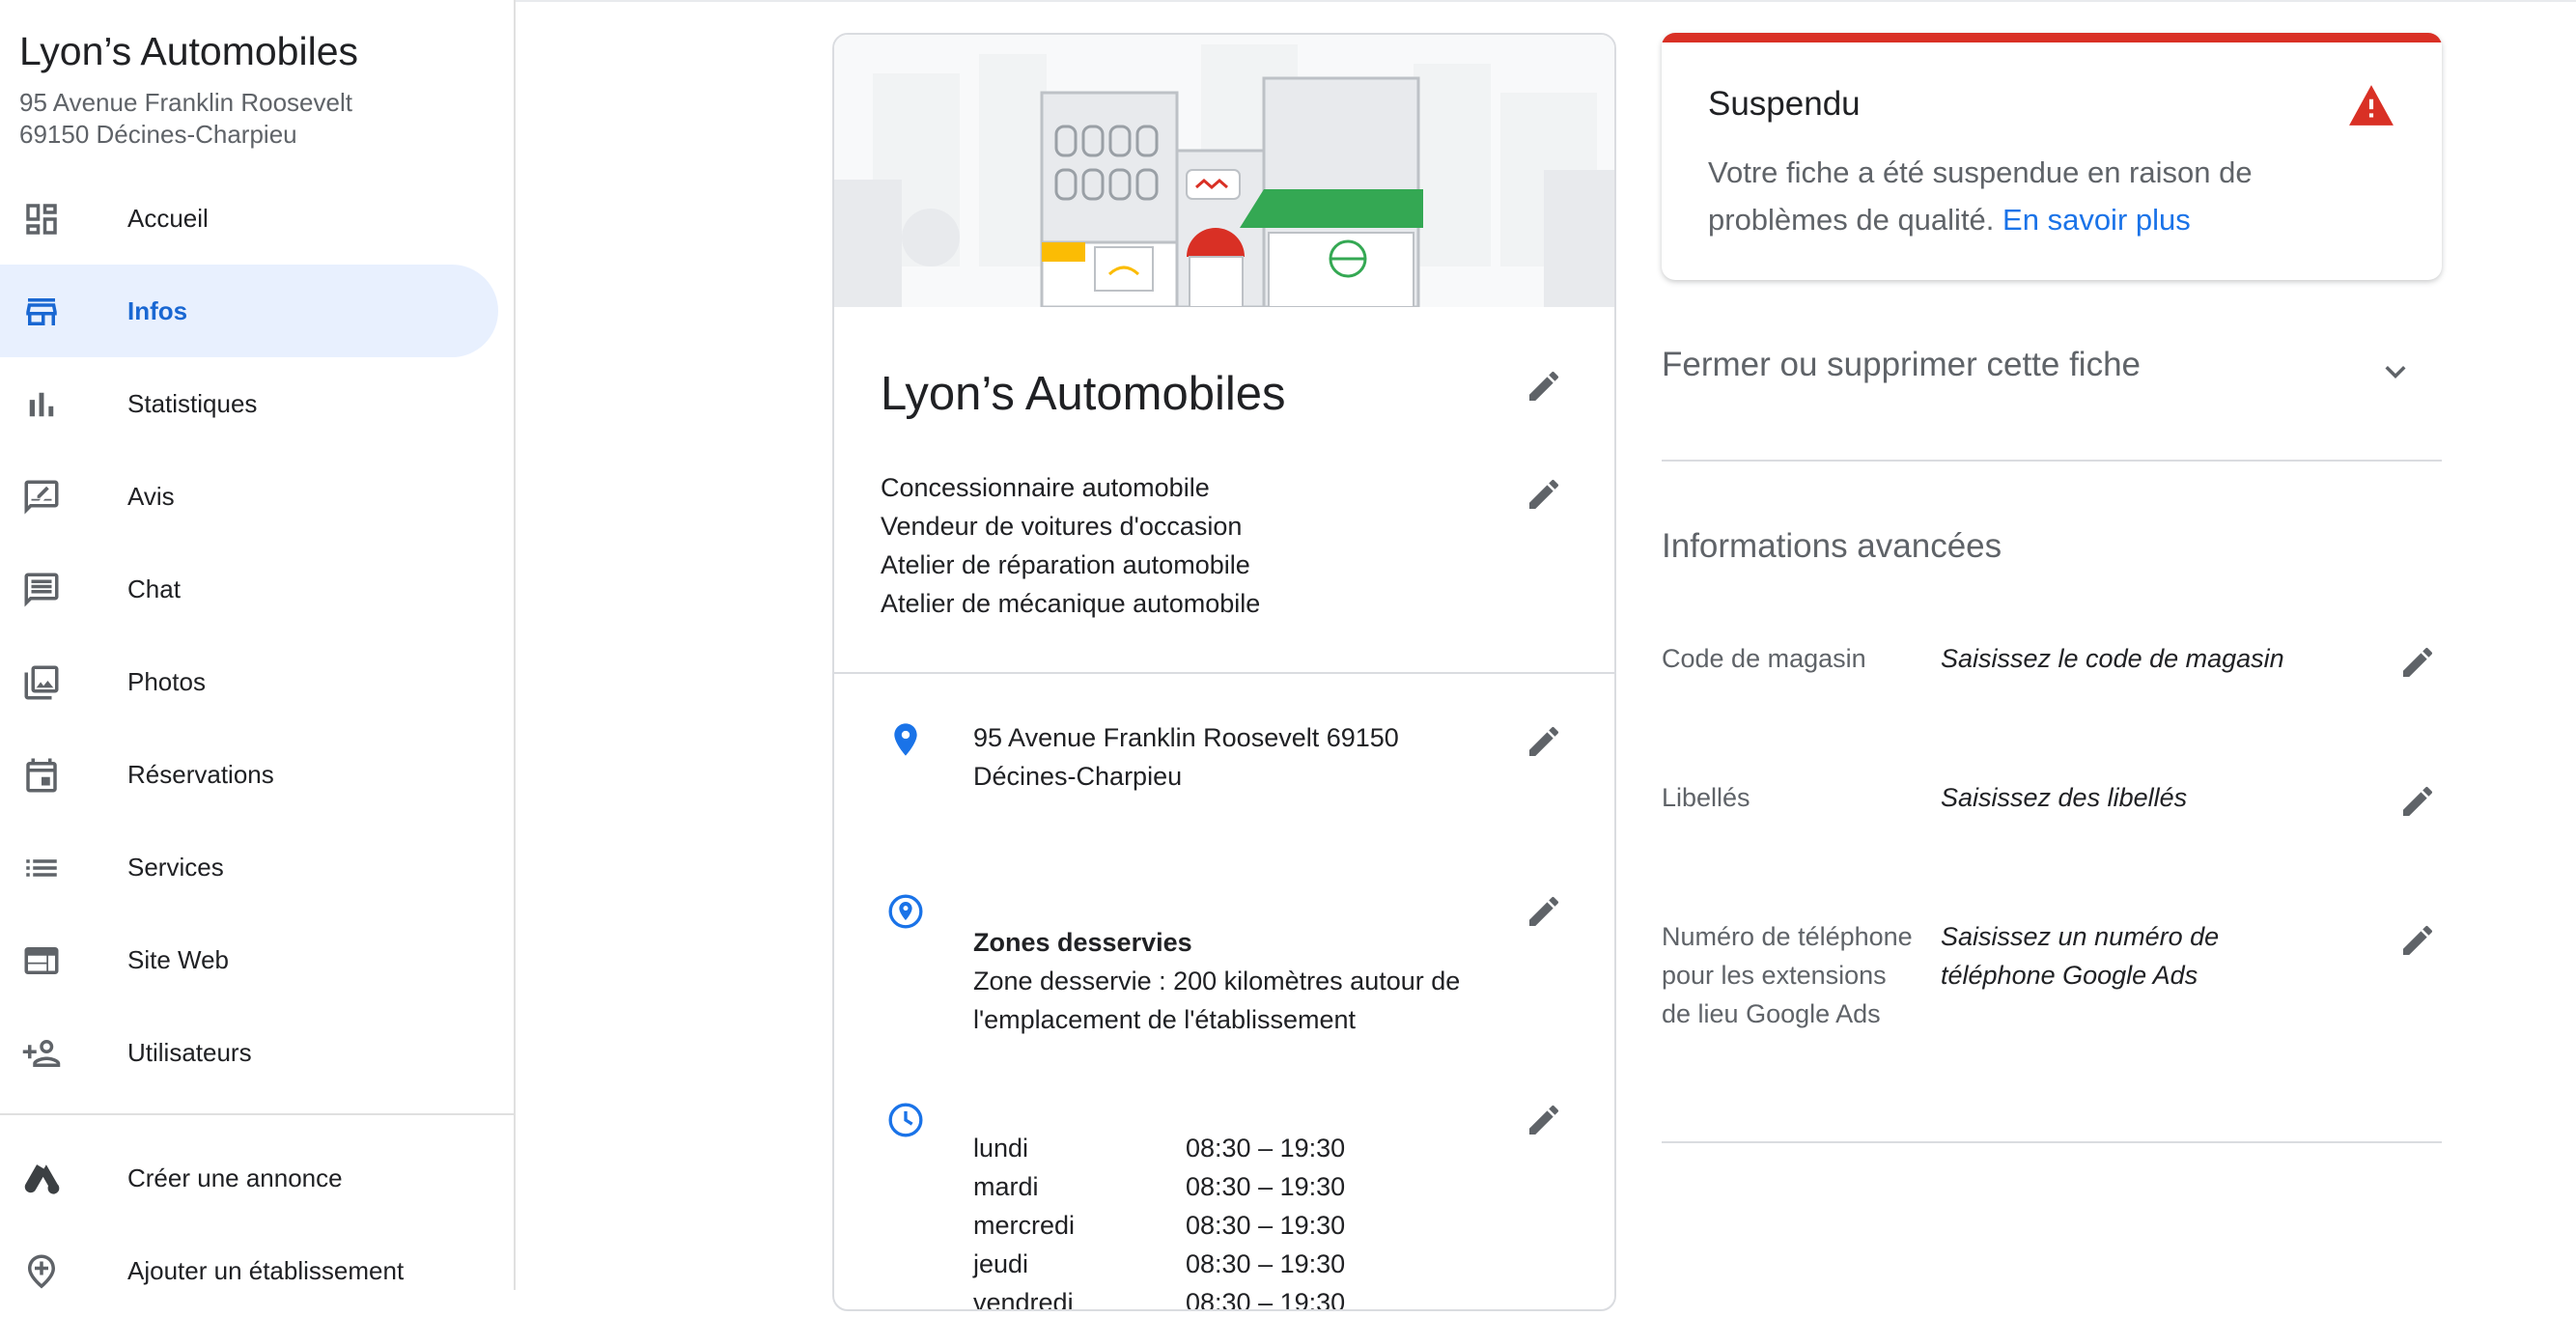 This screenshot has height=1317, width=2576. Describe the element at coordinates (1186, 737) in the screenshot. I see `address-line-1: 95 Avenue Franklin Roosevelt 69150` at that location.